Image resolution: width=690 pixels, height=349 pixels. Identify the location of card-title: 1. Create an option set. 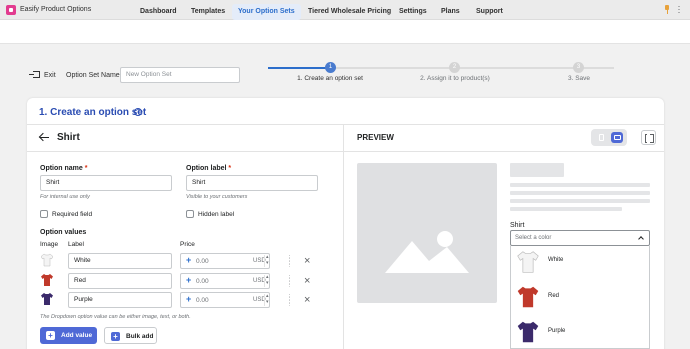
(93, 112).